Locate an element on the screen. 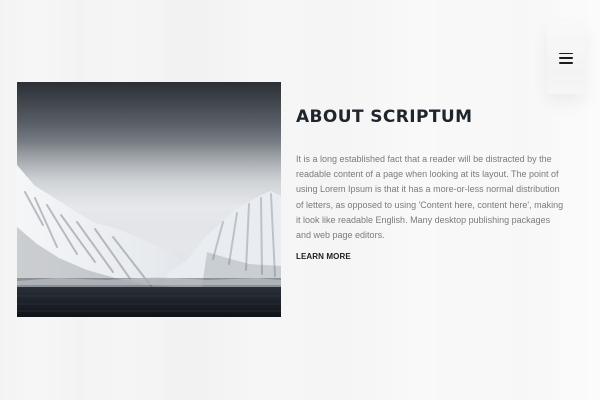 Image resolution: width=600 pixels, height=400 pixels. hamburger-line-top is located at coordinates (566, 53).